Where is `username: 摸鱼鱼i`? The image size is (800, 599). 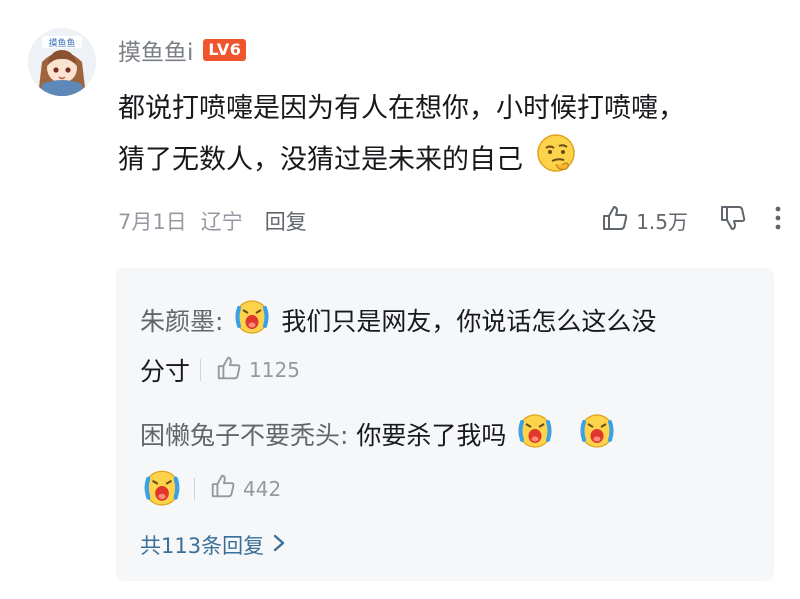
username: 摸鱼鱼i is located at coordinates (155, 50).